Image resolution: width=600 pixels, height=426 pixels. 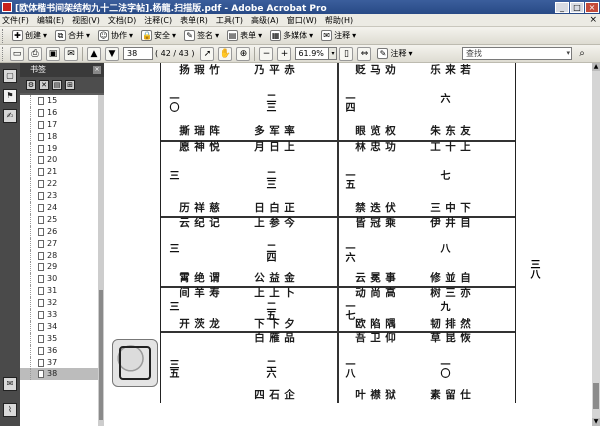 I want to click on bookmark-label: 36, so click(x=52, y=350).